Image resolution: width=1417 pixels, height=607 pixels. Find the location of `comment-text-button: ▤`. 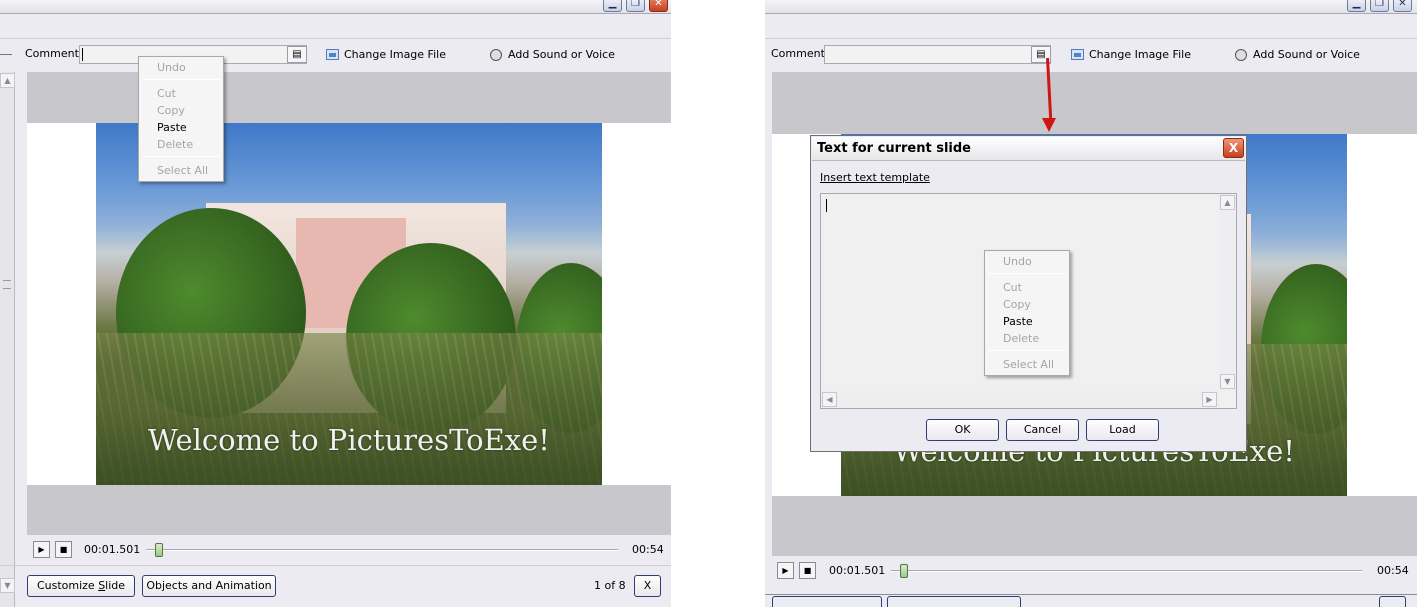

comment-text-button: ▤ is located at coordinates (297, 54).